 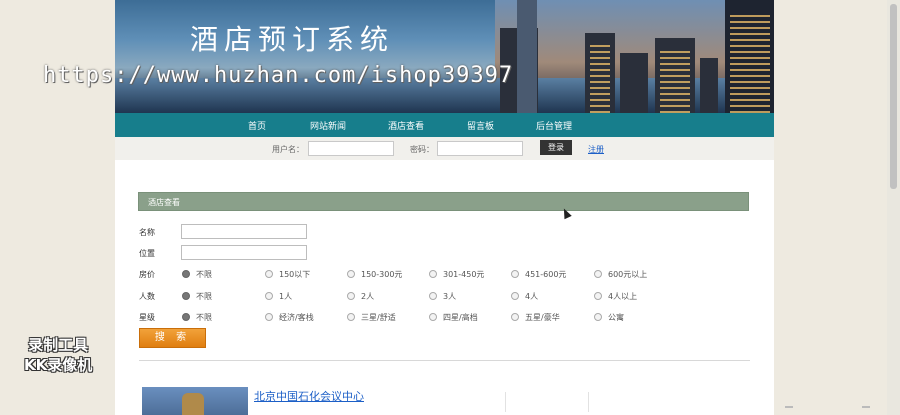 I want to click on site-title: 酒店预订系统, so click(x=292, y=39).